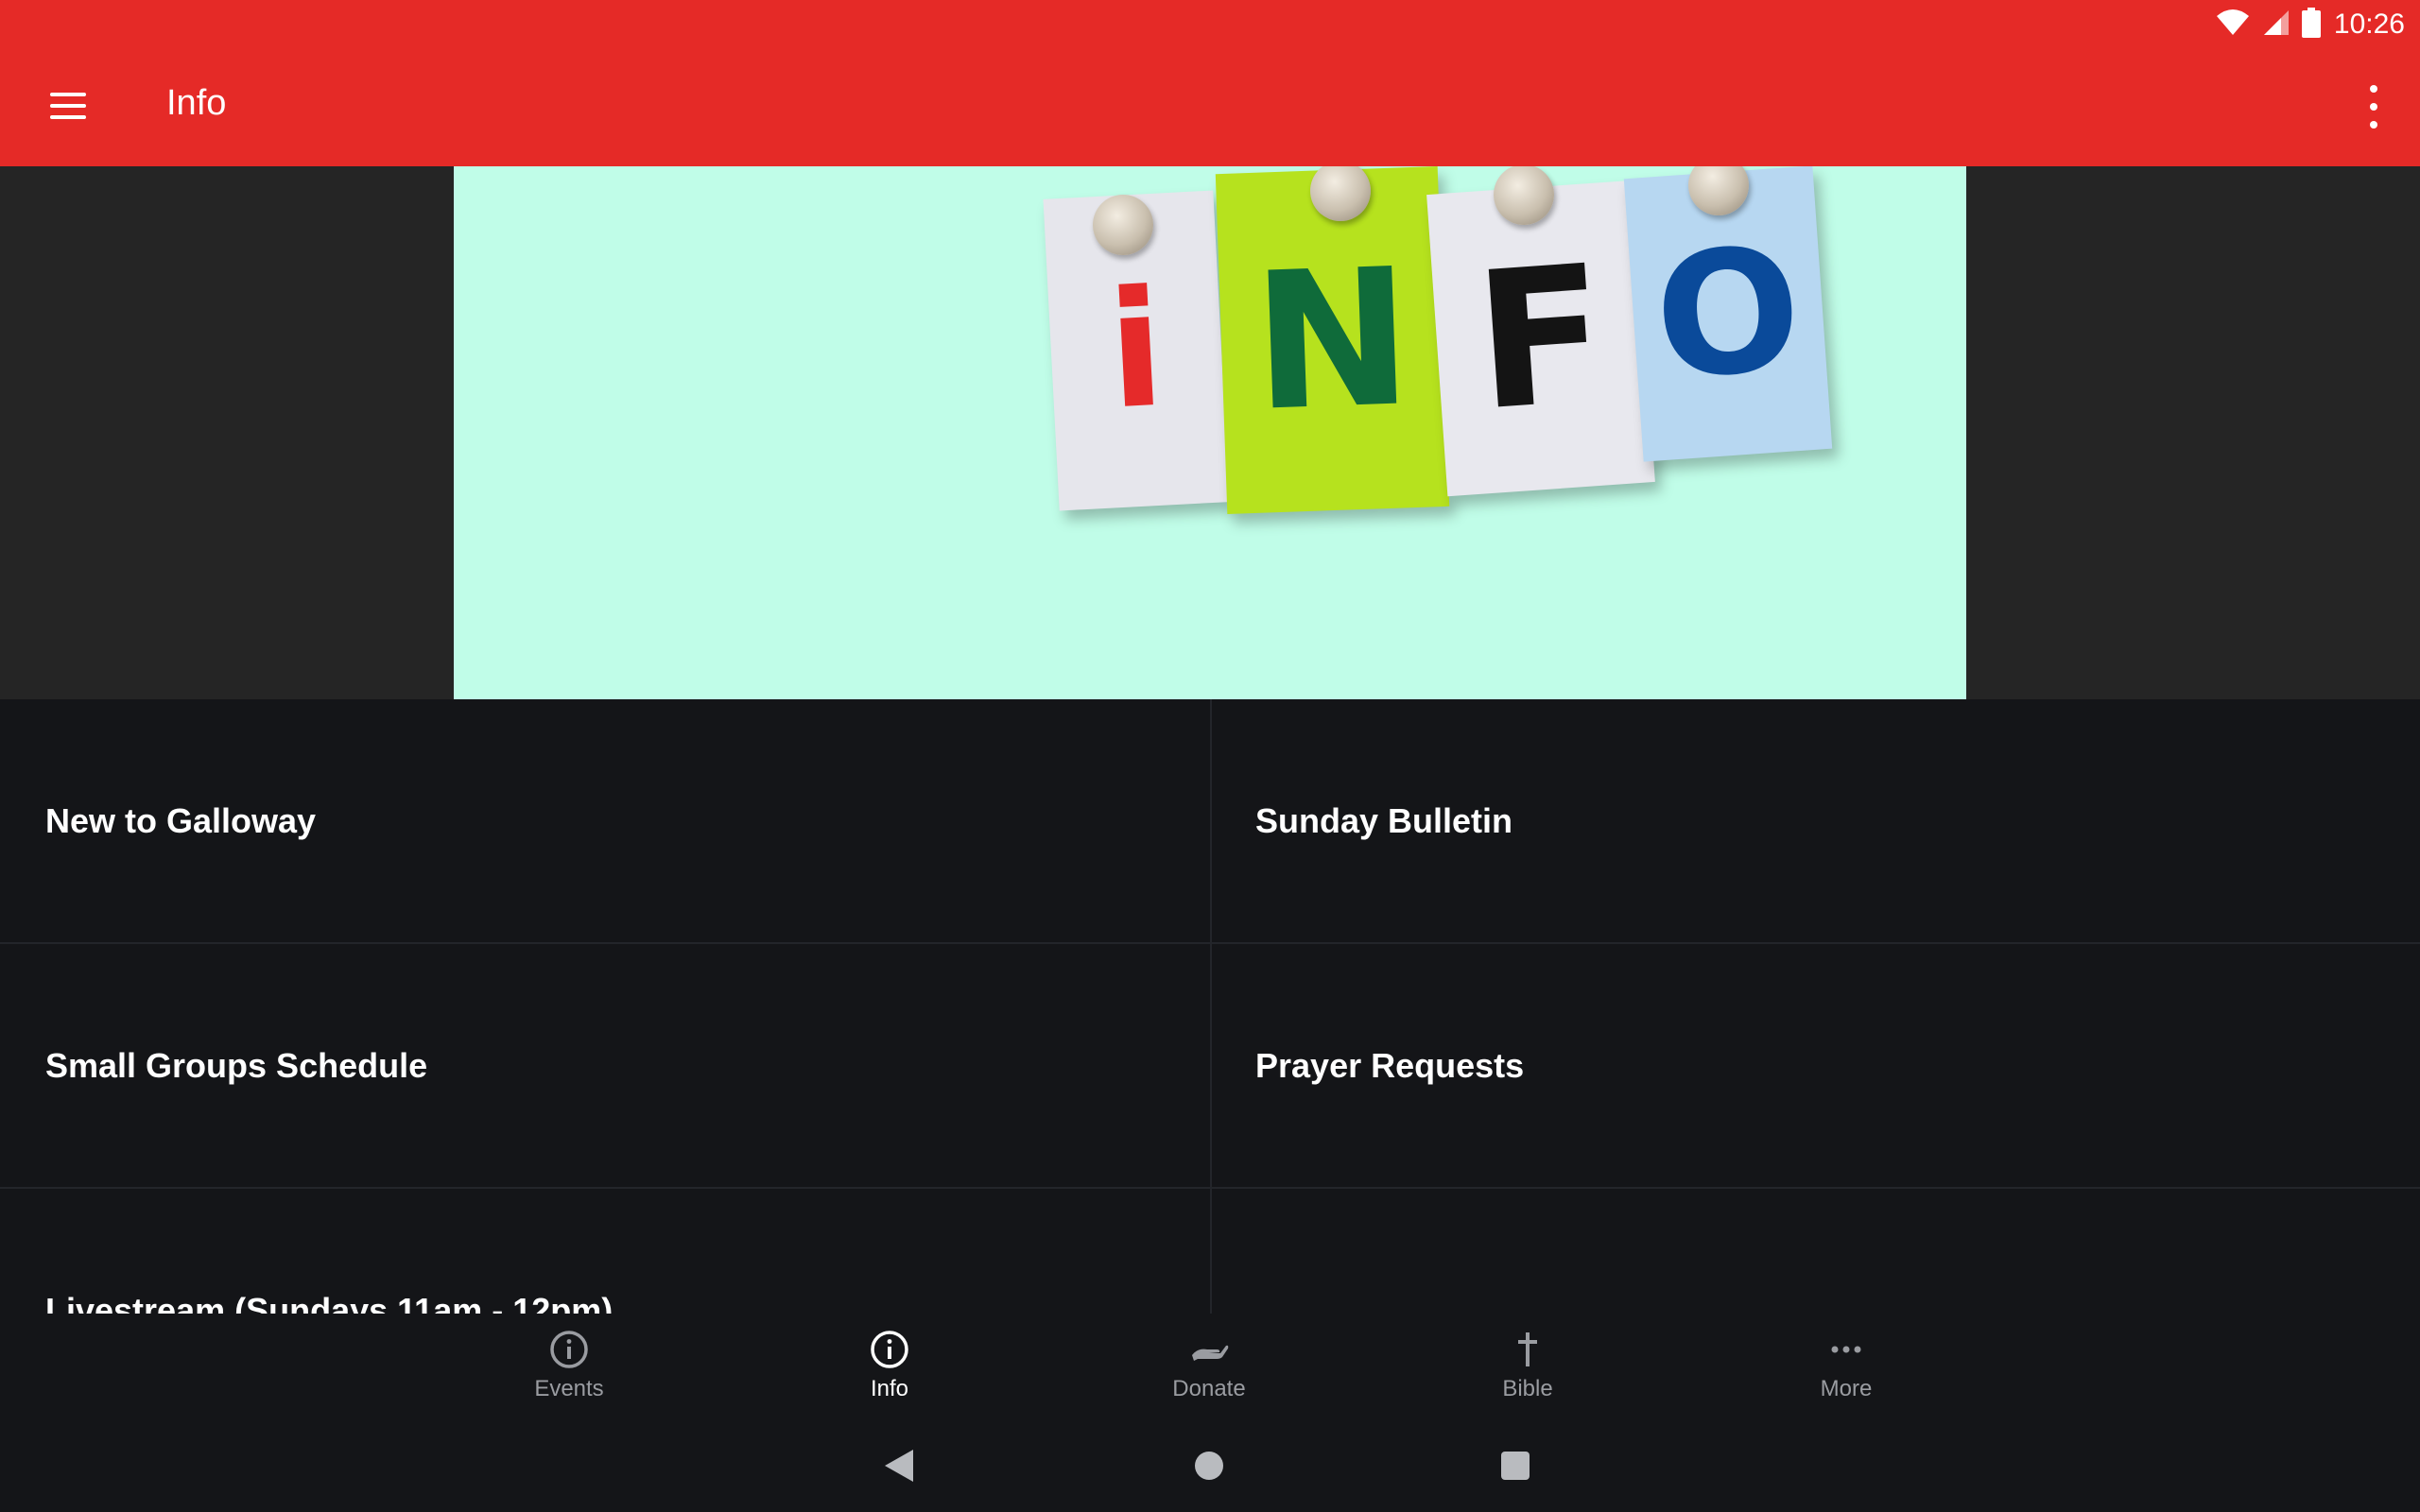  Describe the element at coordinates (181, 820) in the screenshot. I see `grid-item-label: New to Galloway` at that location.